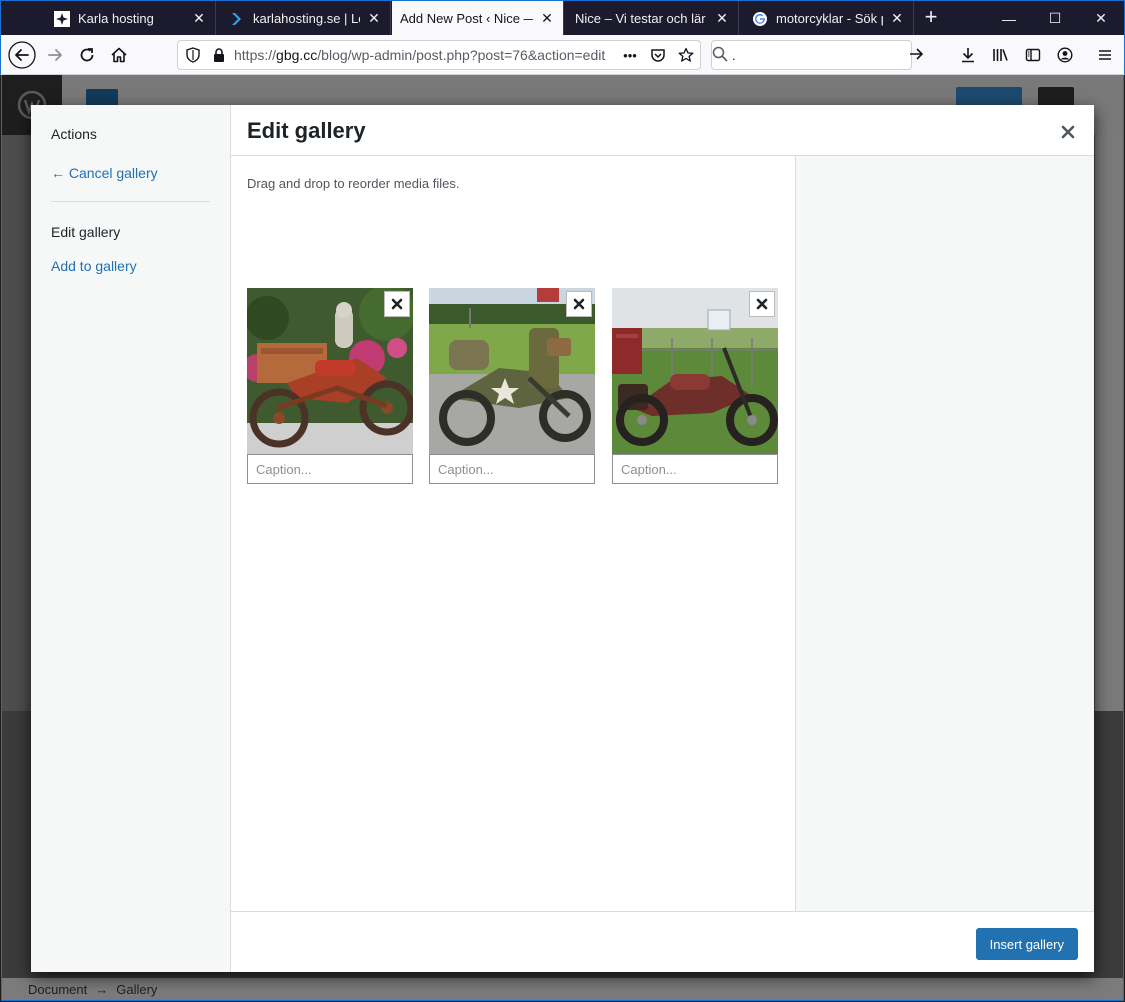  I want to click on menu-item-add-to-gallery: Add to gallery, so click(94, 266).